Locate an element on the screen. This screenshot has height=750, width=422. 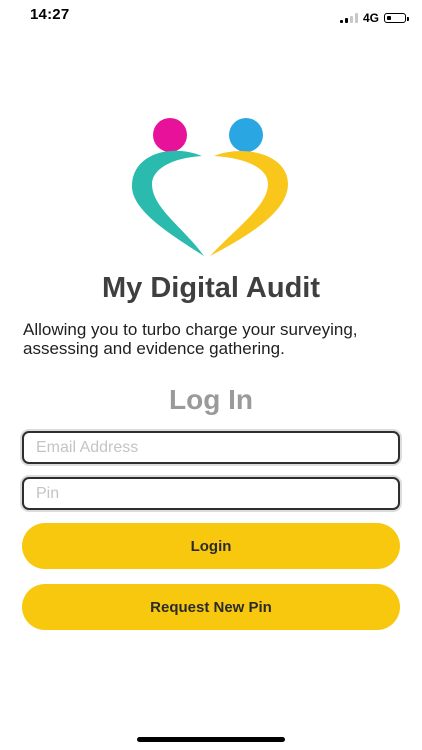
status-indicators: 4G is located at coordinates (374, 18).